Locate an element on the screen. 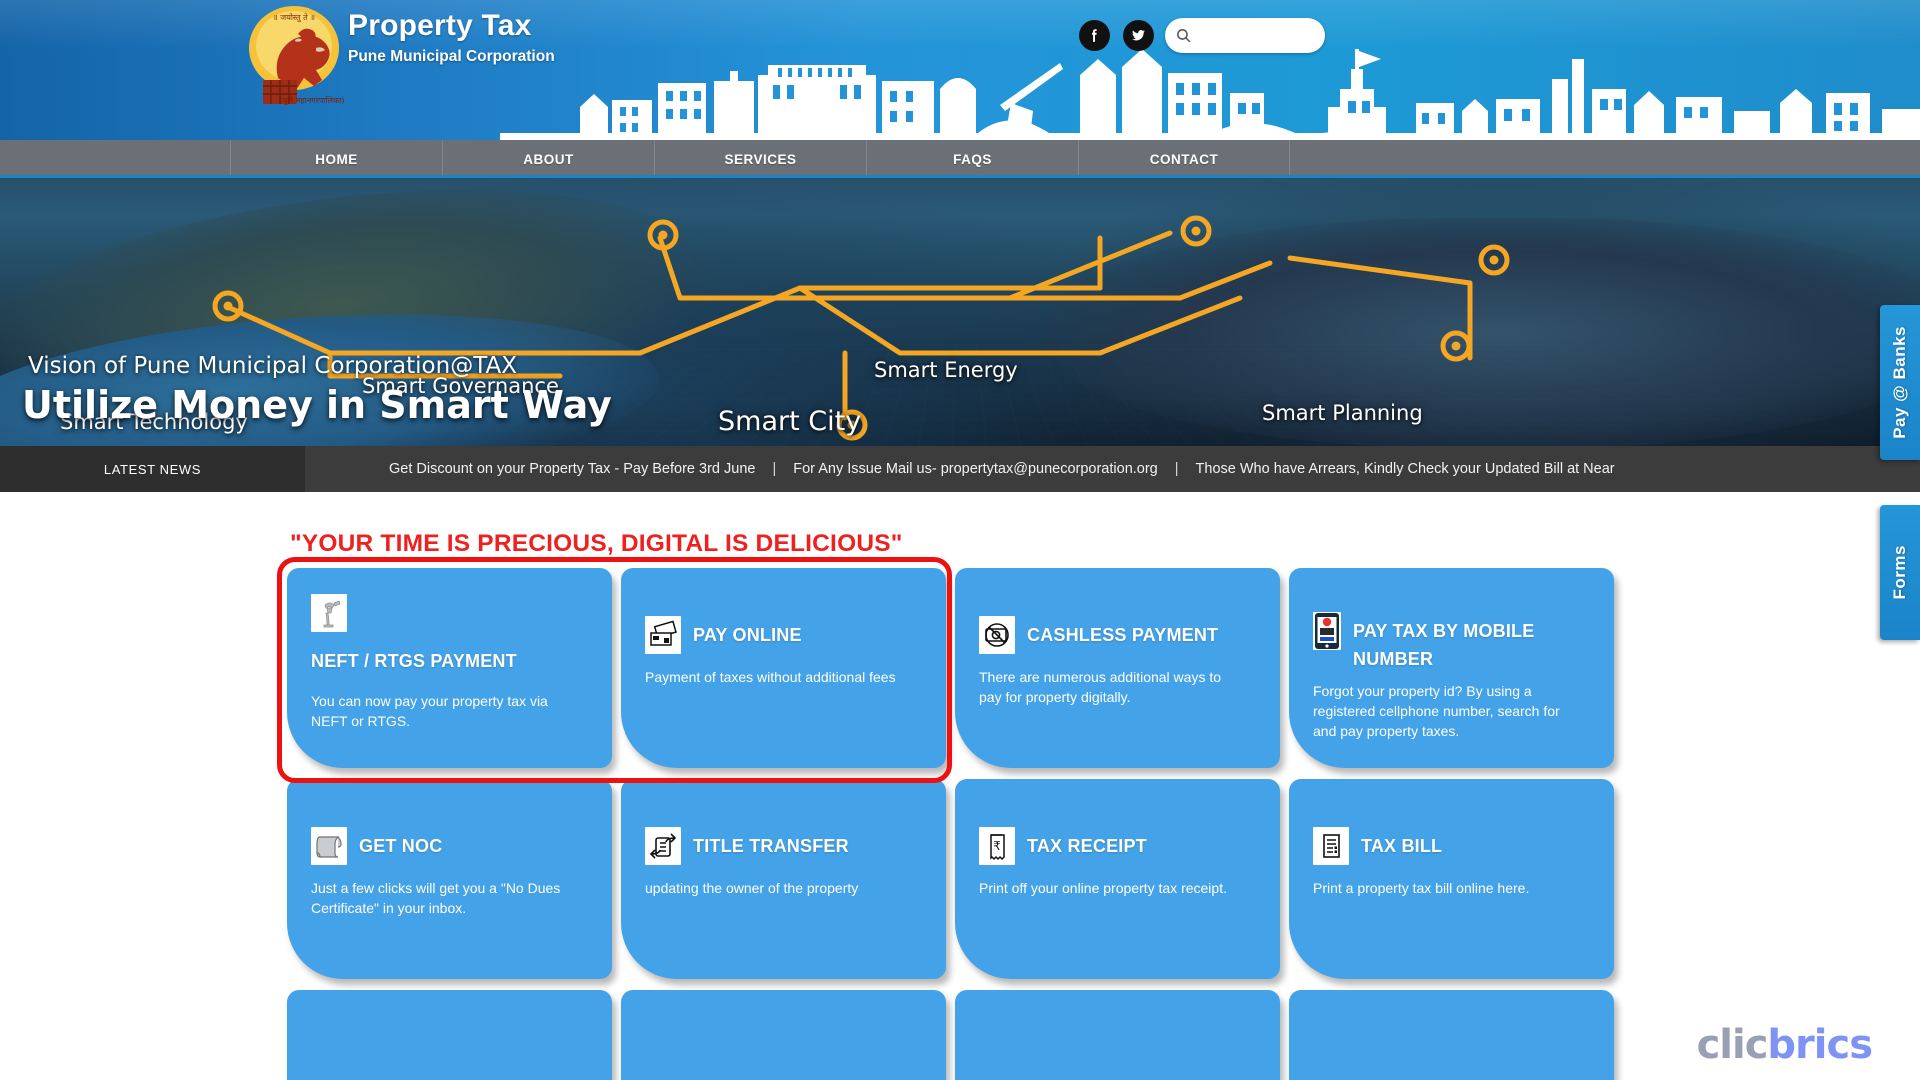 Image resolution: width=1920 pixels, height=1080 pixels. nav-item-about: ABOUT is located at coordinates (548, 159).